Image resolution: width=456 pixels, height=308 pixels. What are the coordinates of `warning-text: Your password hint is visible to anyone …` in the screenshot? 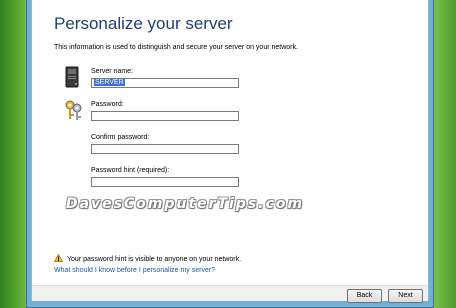 It's located at (154, 259).